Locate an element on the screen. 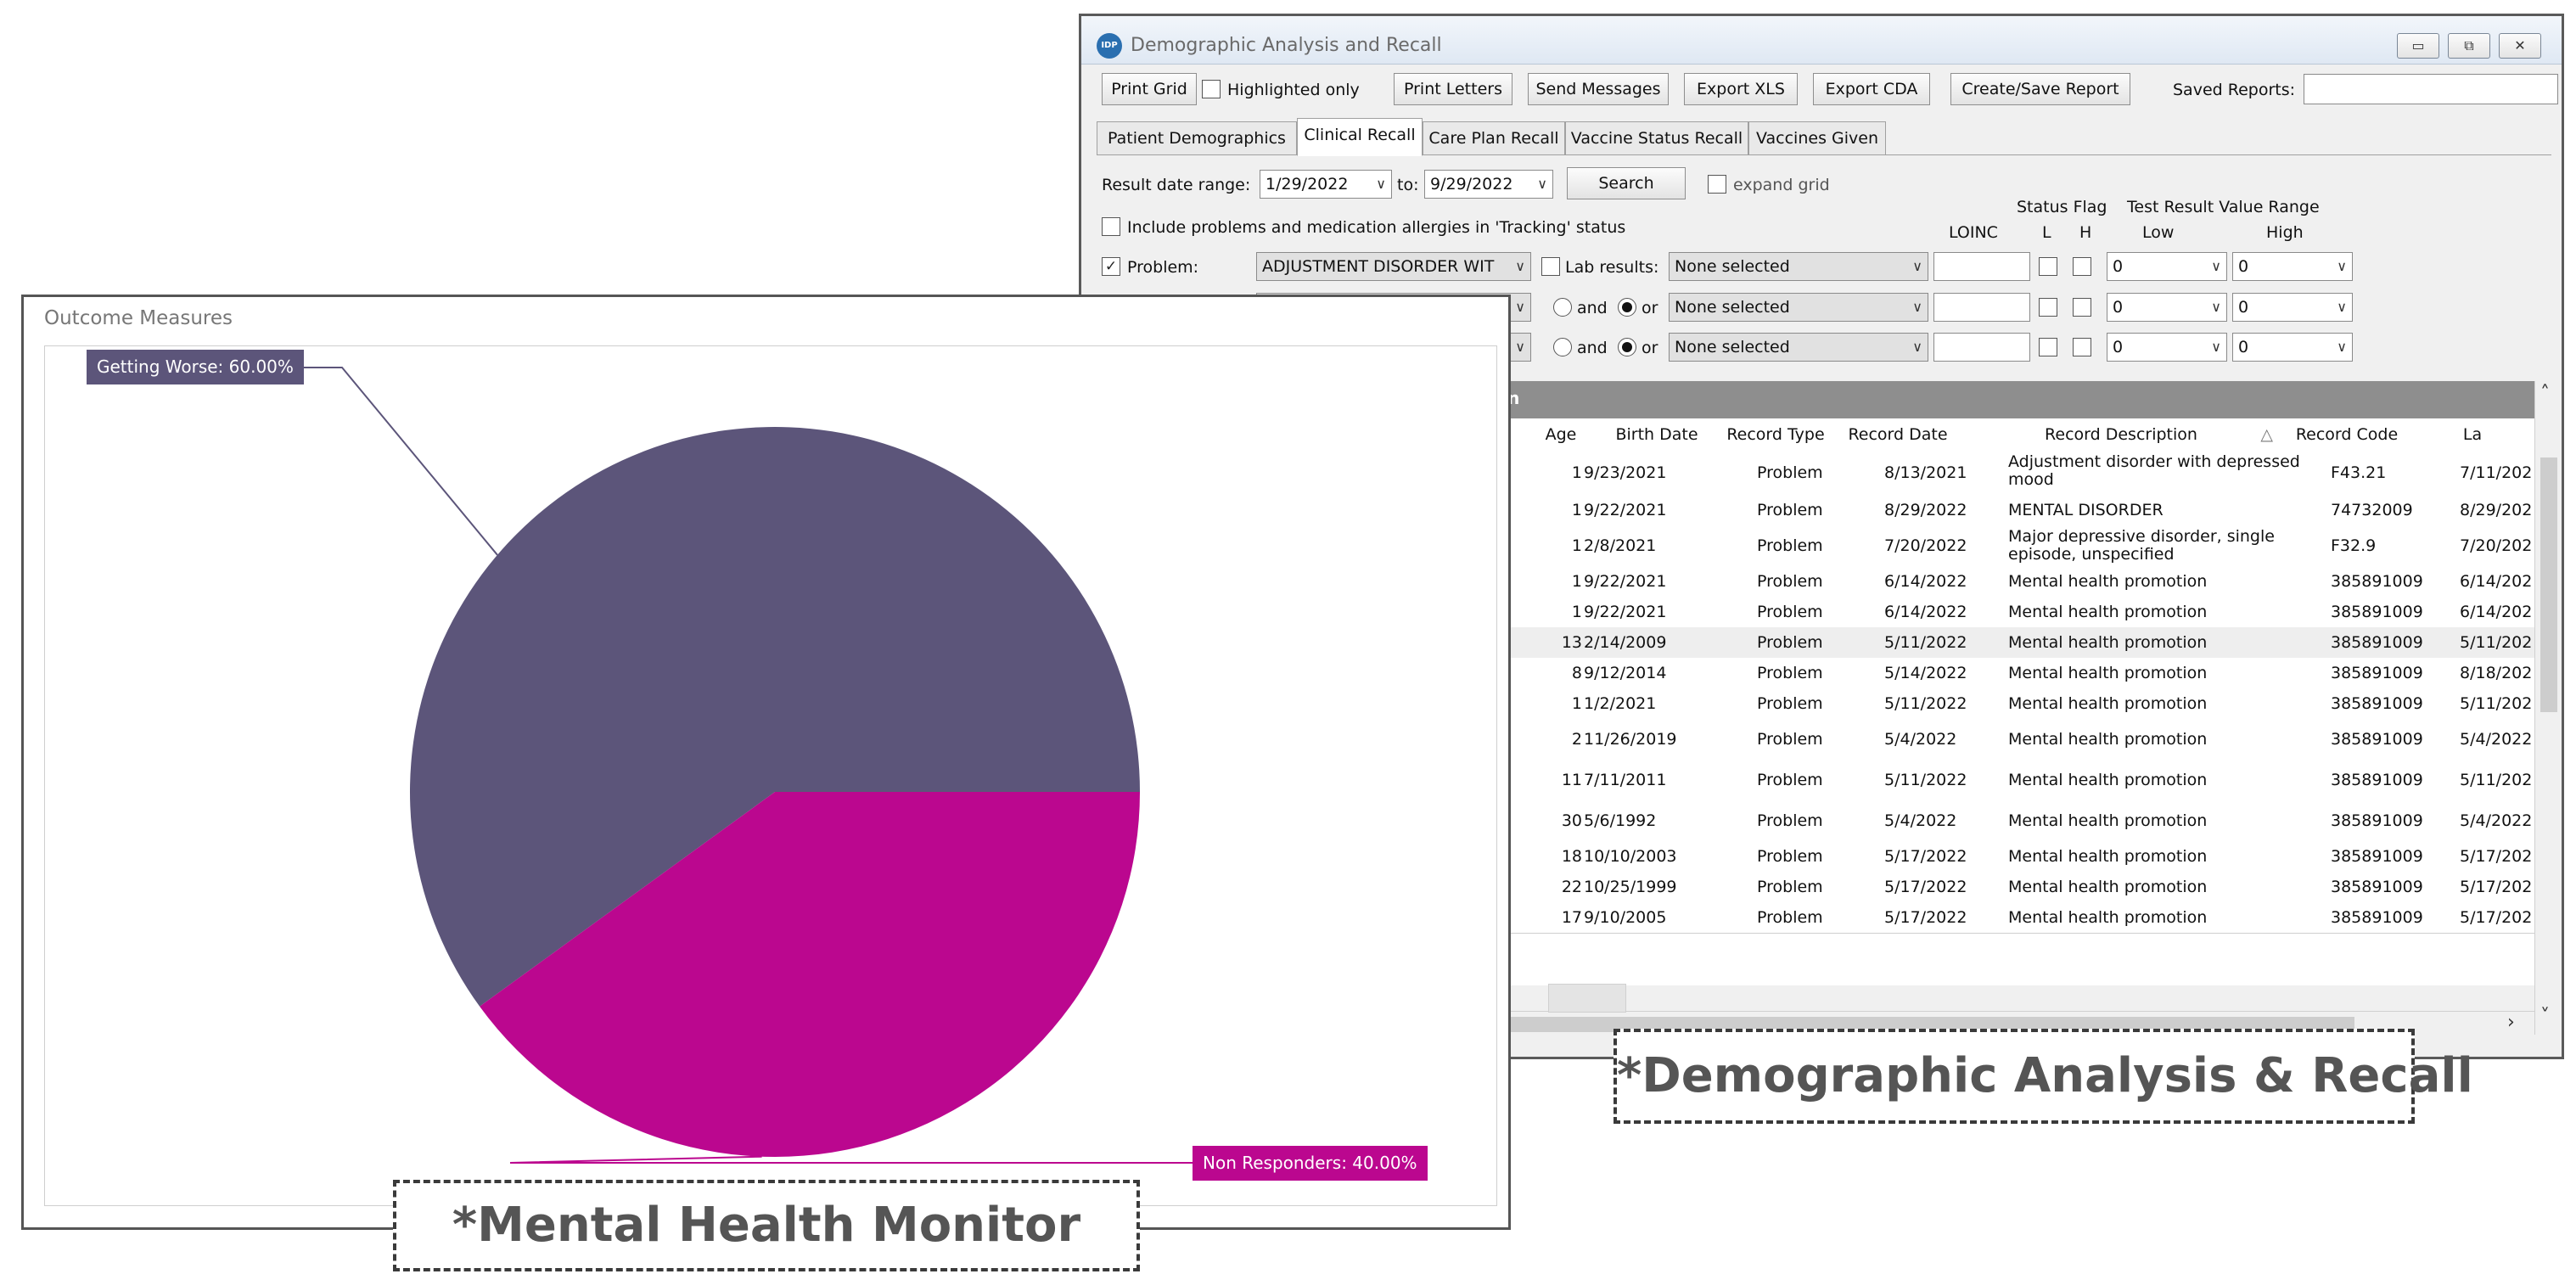  include-problems-checkbox is located at coordinates (1111, 226).